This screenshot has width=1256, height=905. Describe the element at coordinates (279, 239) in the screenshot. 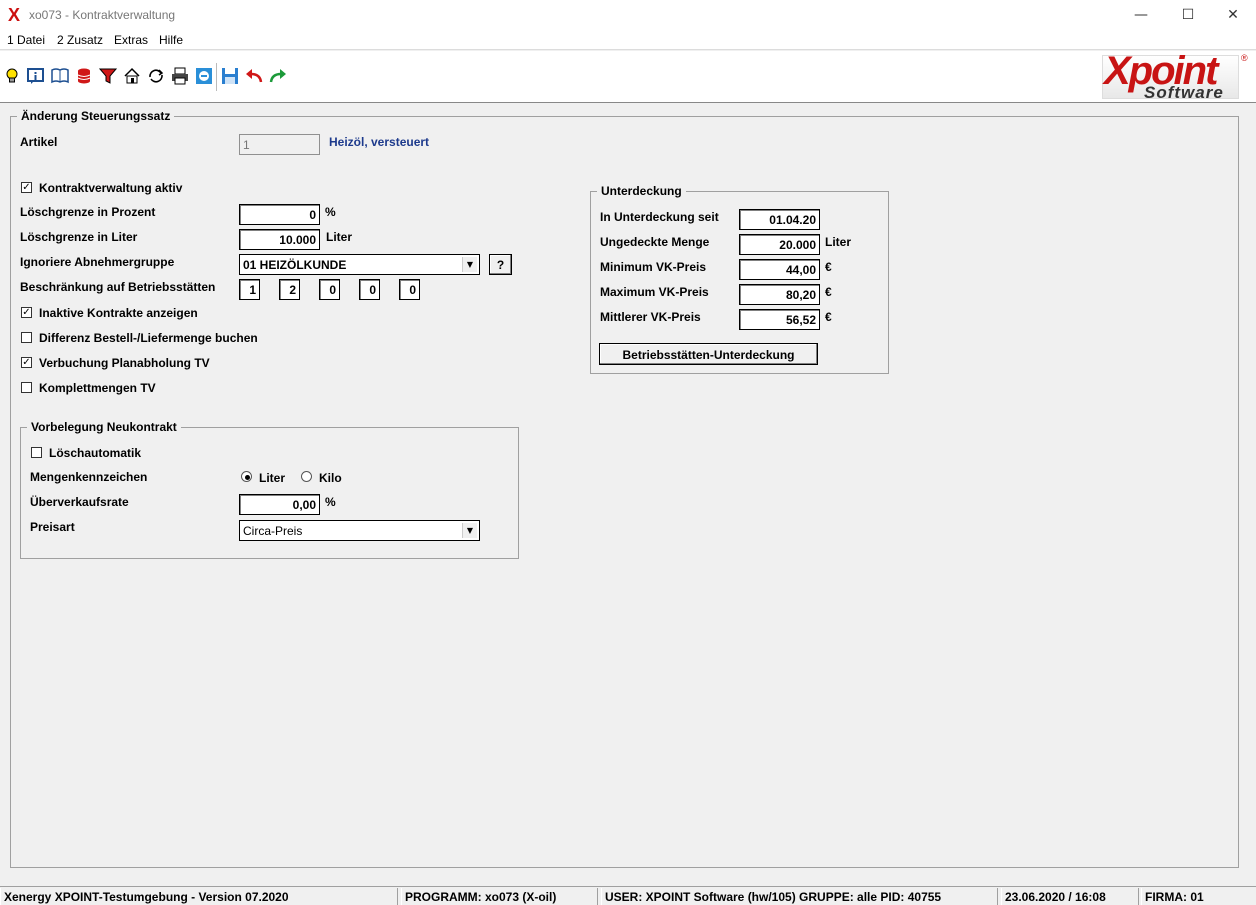

I see `loeschgrenze-liter-field: 10.000` at that location.